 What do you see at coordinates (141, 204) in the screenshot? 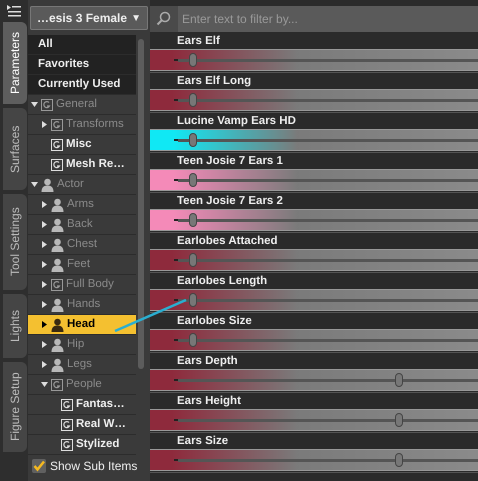
I see `scrollbar` at bounding box center [141, 204].